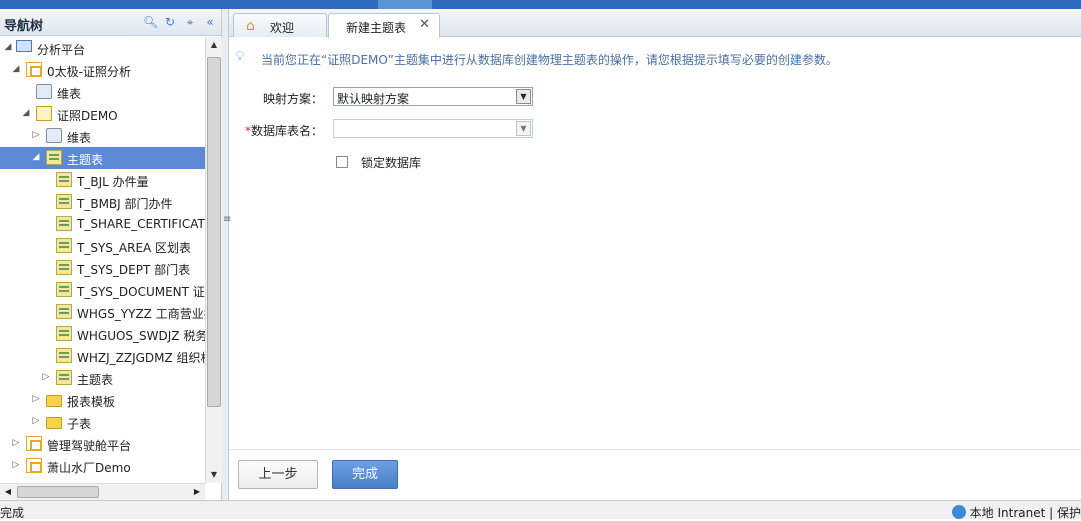 This screenshot has height=521, width=1081. Describe the element at coordinates (89, 72) in the screenshot. I see `tree-item-label: 0太极-证照分析` at that location.